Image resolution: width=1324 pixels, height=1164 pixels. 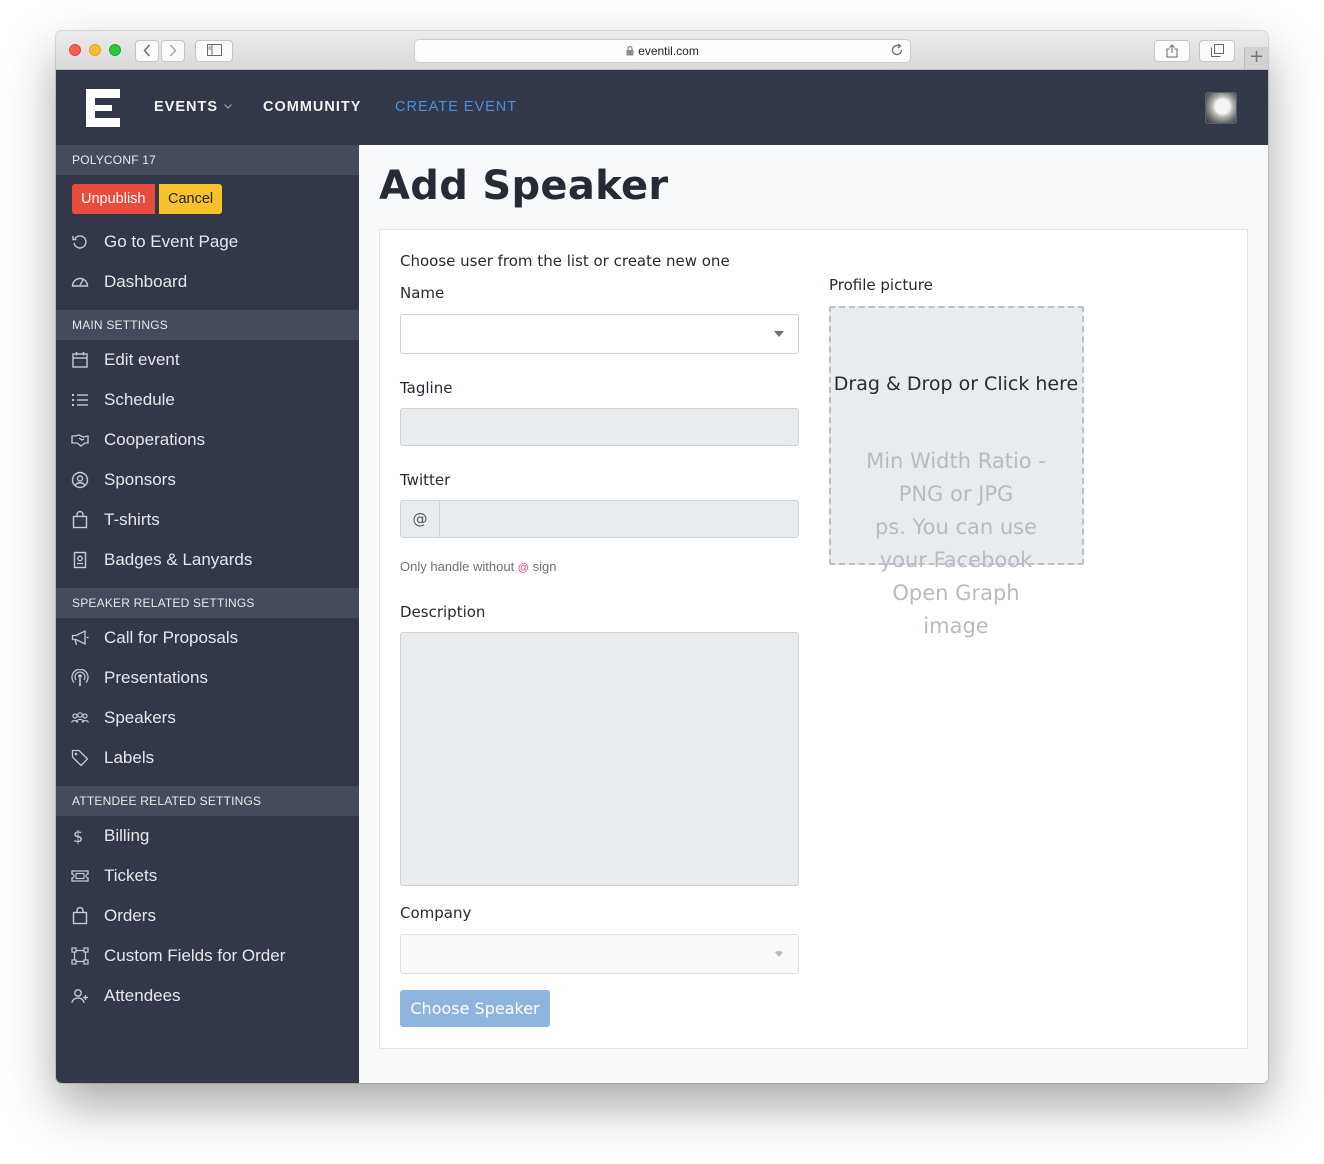 What do you see at coordinates (140, 717) in the screenshot?
I see `sidebar-item-label: Speakers` at bounding box center [140, 717].